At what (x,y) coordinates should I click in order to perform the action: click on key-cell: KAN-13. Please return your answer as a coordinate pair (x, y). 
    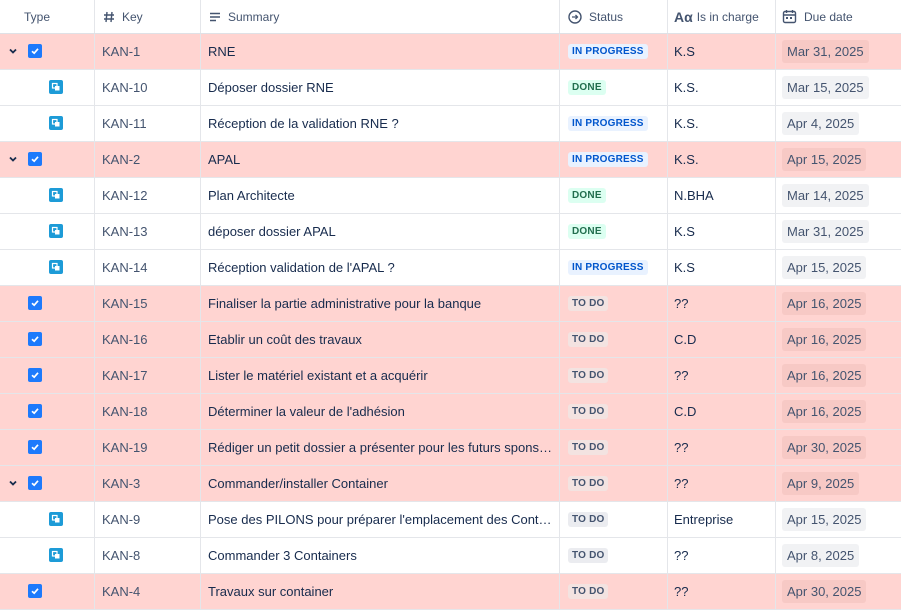
    Looking at the image, I should click on (148, 231).